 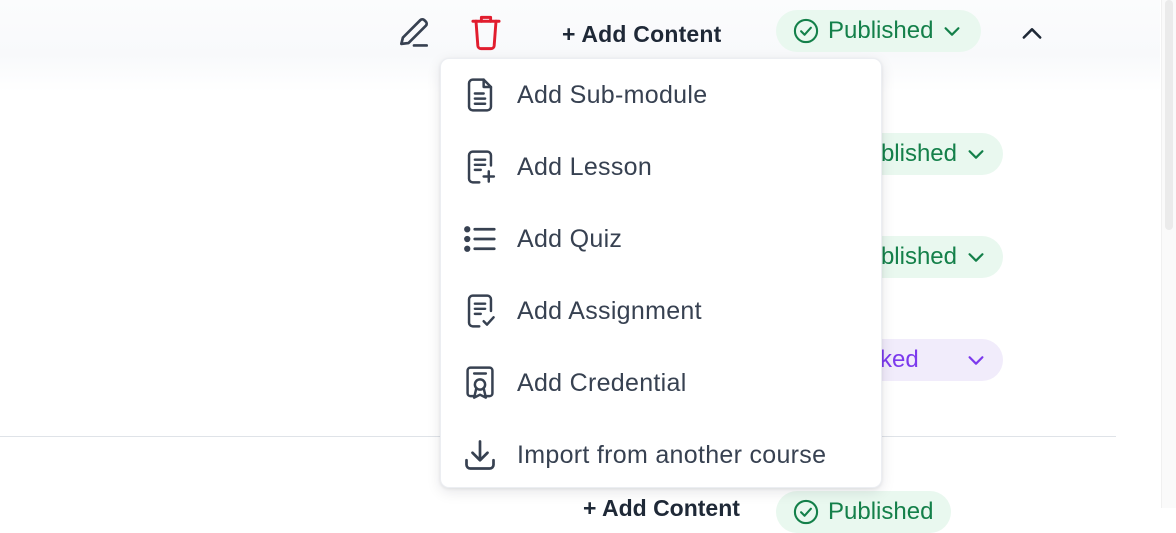 I want to click on edit-button, so click(x=414, y=32).